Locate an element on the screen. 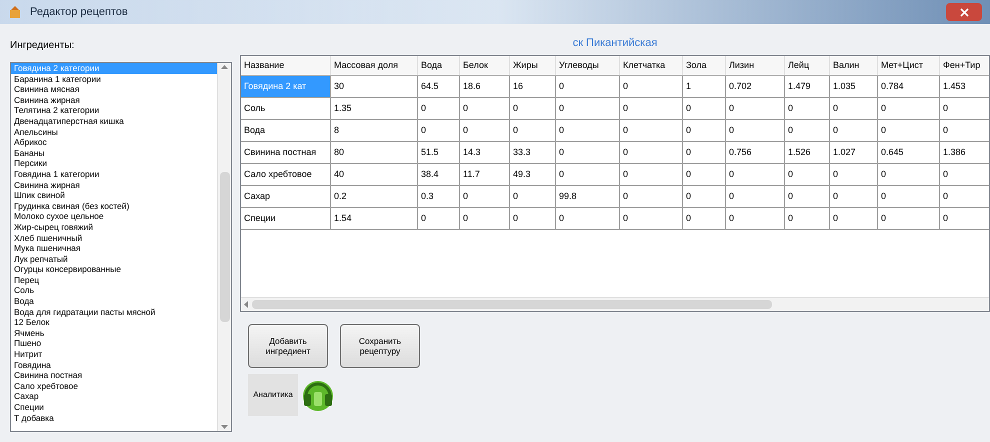  table-cell: 1.453 is located at coordinates (964, 86).